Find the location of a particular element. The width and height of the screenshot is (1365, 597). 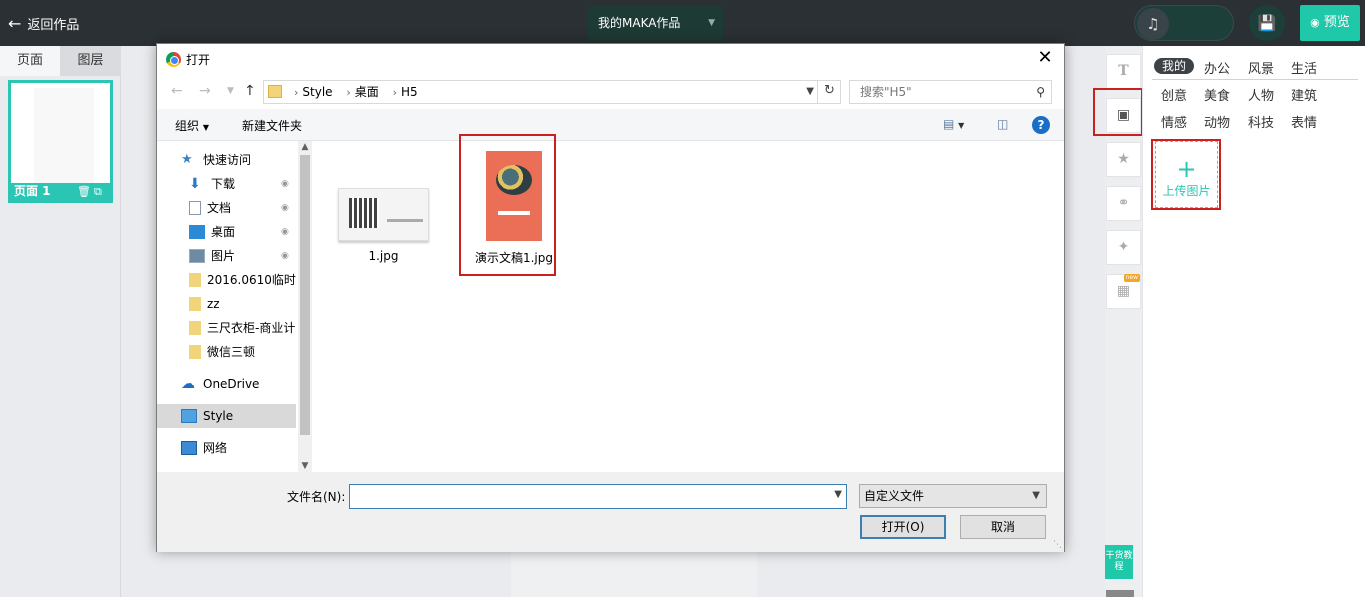

floppy-disk-icon: 💾 is located at coordinates (1267, 23).